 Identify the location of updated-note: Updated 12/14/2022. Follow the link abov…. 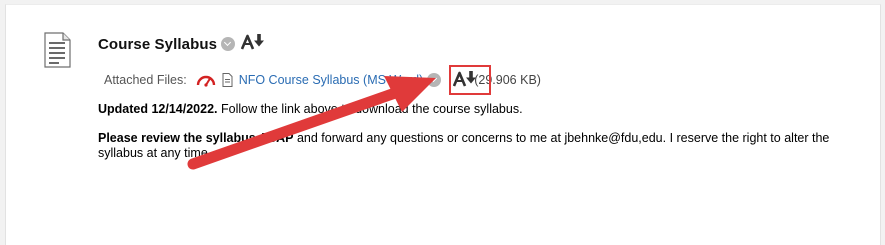
(310, 109).